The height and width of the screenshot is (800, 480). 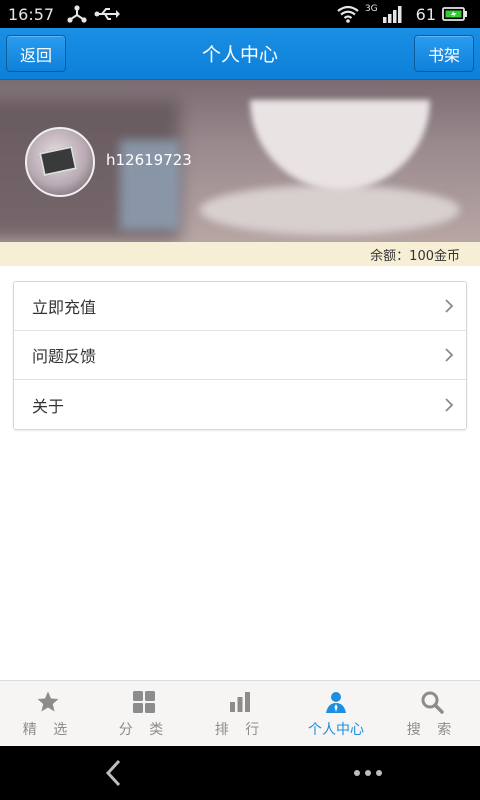 I want to click on tab-search: 搜 索, so click(x=432, y=713).